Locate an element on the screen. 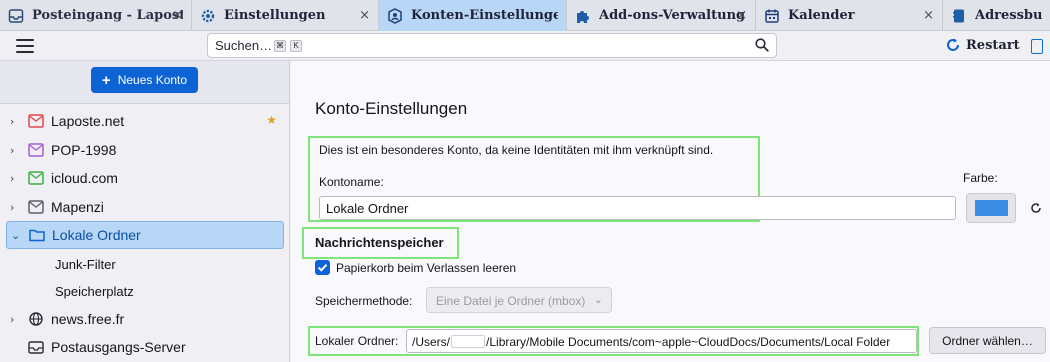 The width and height of the screenshot is (1050, 362). restart-icon is located at coordinates (953, 45).